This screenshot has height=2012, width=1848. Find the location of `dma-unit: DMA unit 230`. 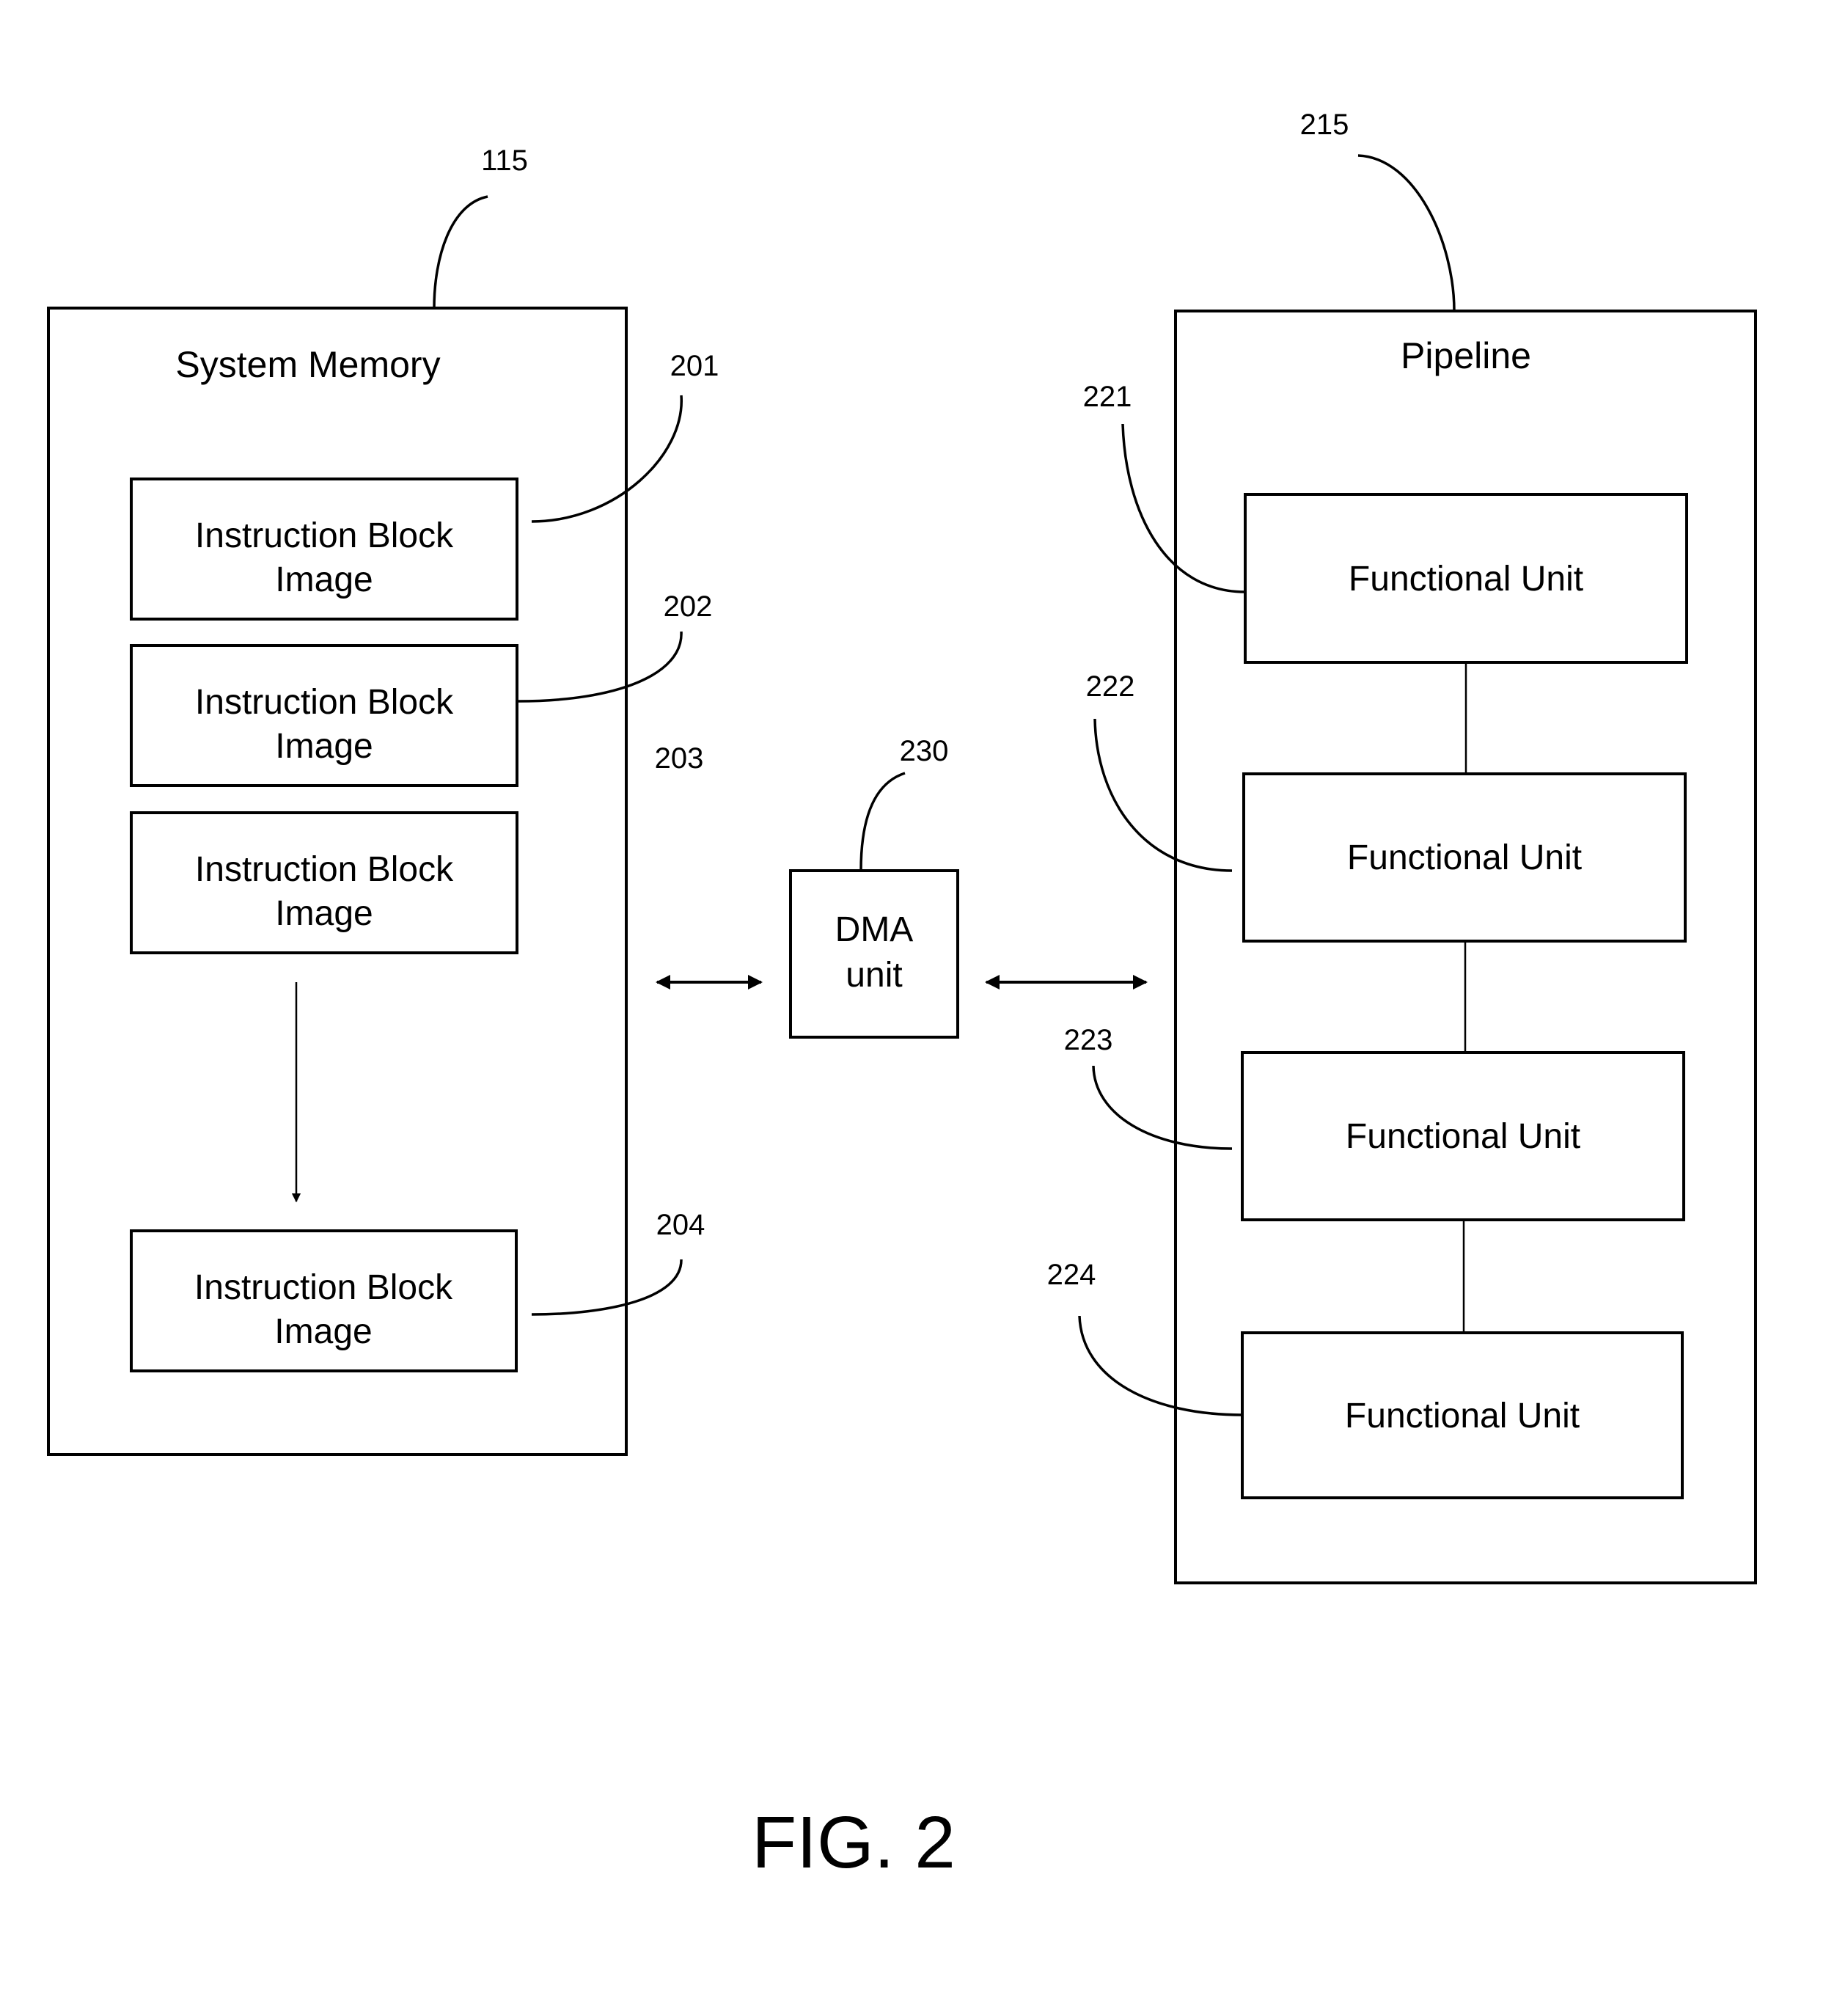

dma-unit: DMA unit 230 is located at coordinates (874, 887).